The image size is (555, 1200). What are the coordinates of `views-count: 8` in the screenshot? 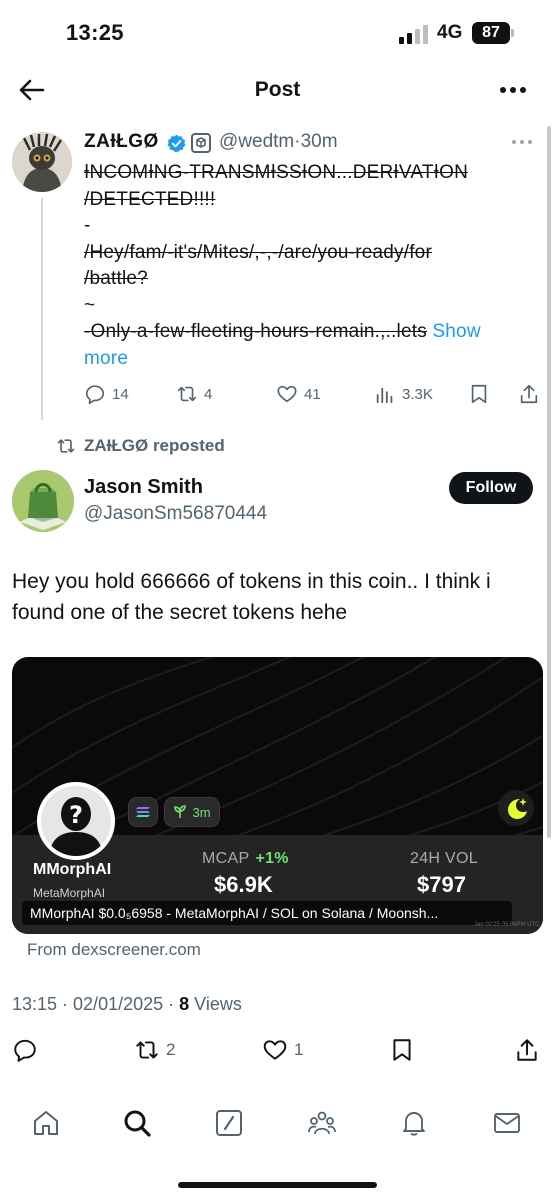 It's located at (184, 1004).